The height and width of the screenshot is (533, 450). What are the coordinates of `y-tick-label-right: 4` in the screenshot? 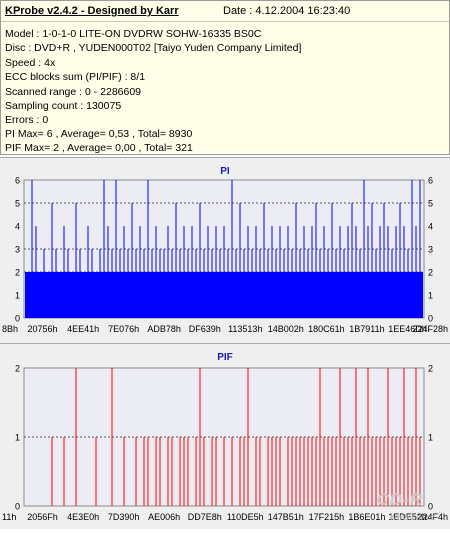 It's located at (430, 227).